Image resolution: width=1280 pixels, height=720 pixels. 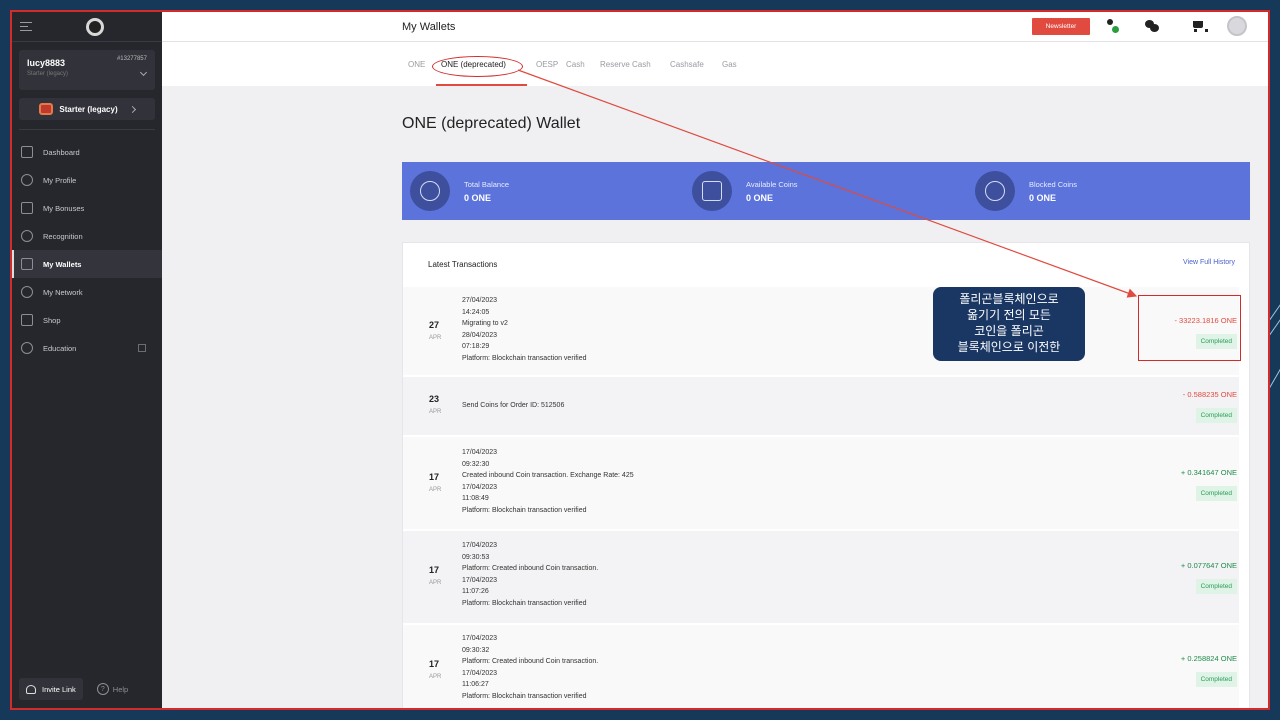 What do you see at coordinates (463, 264) in the screenshot?
I see `transactions-title: Latest Transactions` at bounding box center [463, 264].